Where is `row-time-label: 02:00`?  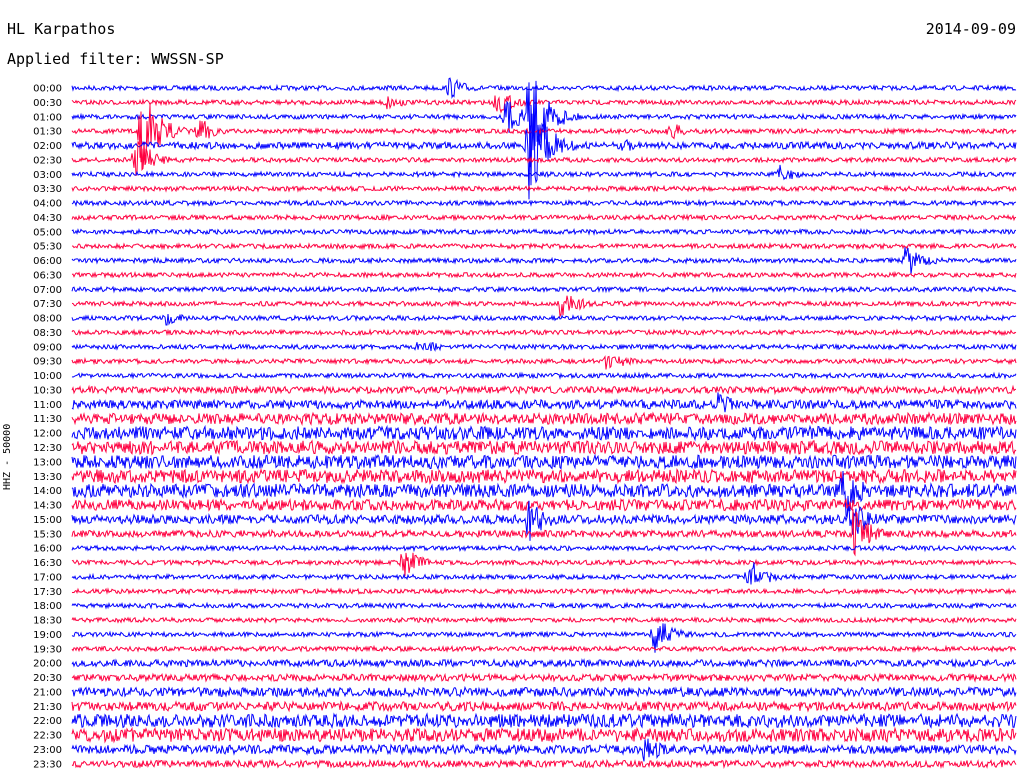
row-time-label: 02:00 is located at coordinates (47, 146).